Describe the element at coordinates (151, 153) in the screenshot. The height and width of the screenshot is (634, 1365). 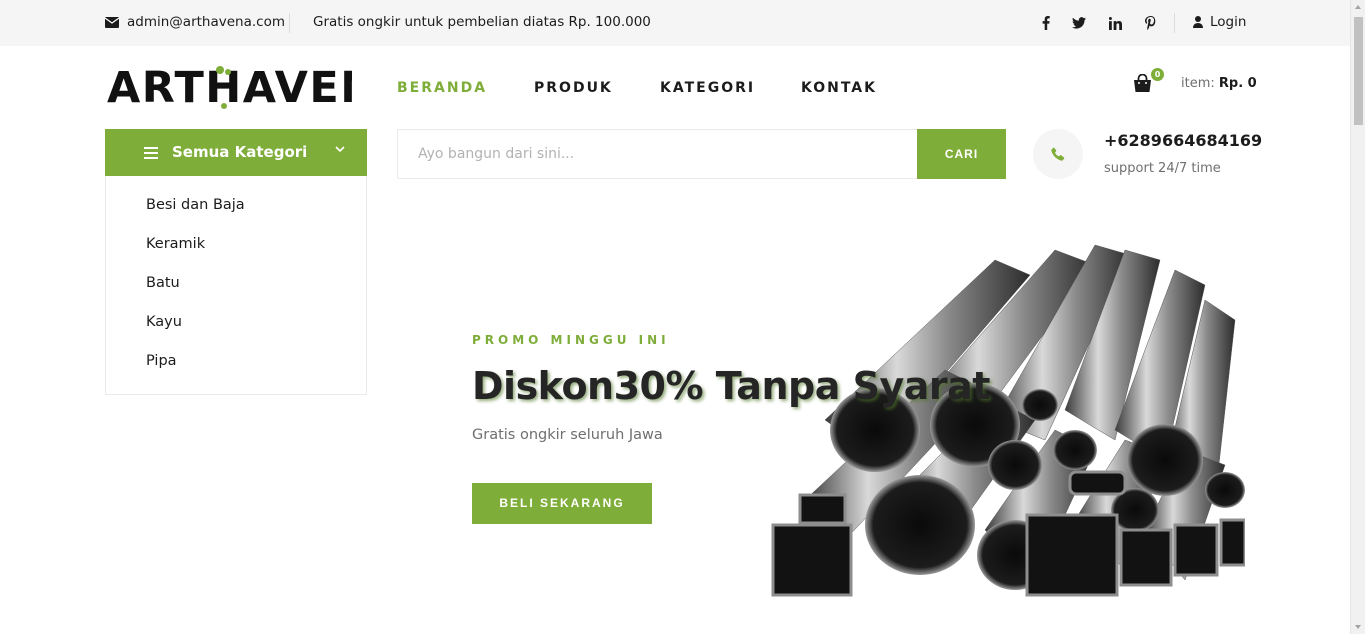
I see `menu-bars-icon` at that location.